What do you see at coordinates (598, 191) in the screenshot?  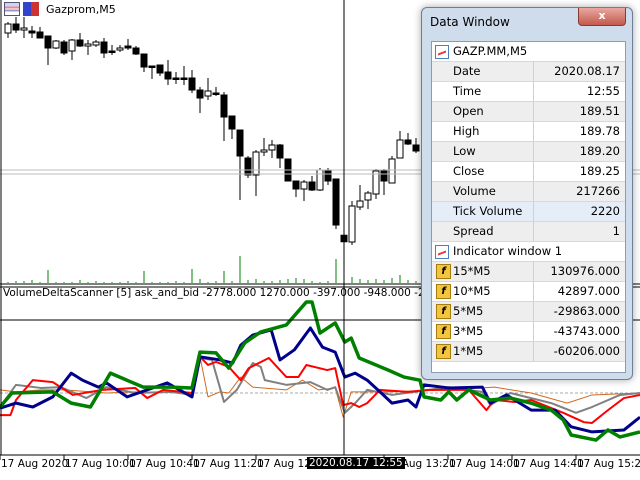 I see `row-value: 217266` at bounding box center [598, 191].